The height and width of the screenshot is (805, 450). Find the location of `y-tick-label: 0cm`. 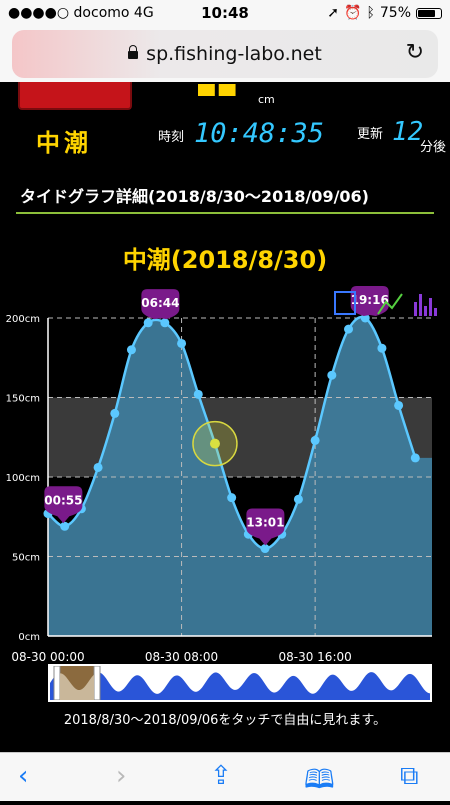

y-tick-label: 0cm is located at coordinates (29, 637).